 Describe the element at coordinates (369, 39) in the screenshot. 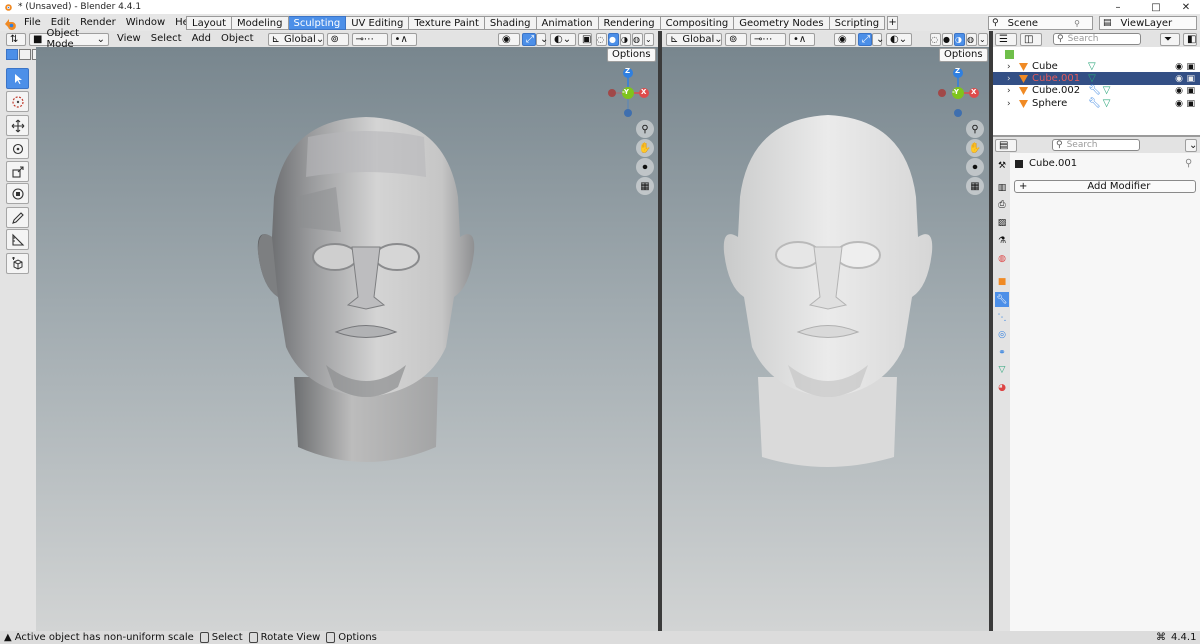

I see `snap-button: ⊸⋯` at that location.